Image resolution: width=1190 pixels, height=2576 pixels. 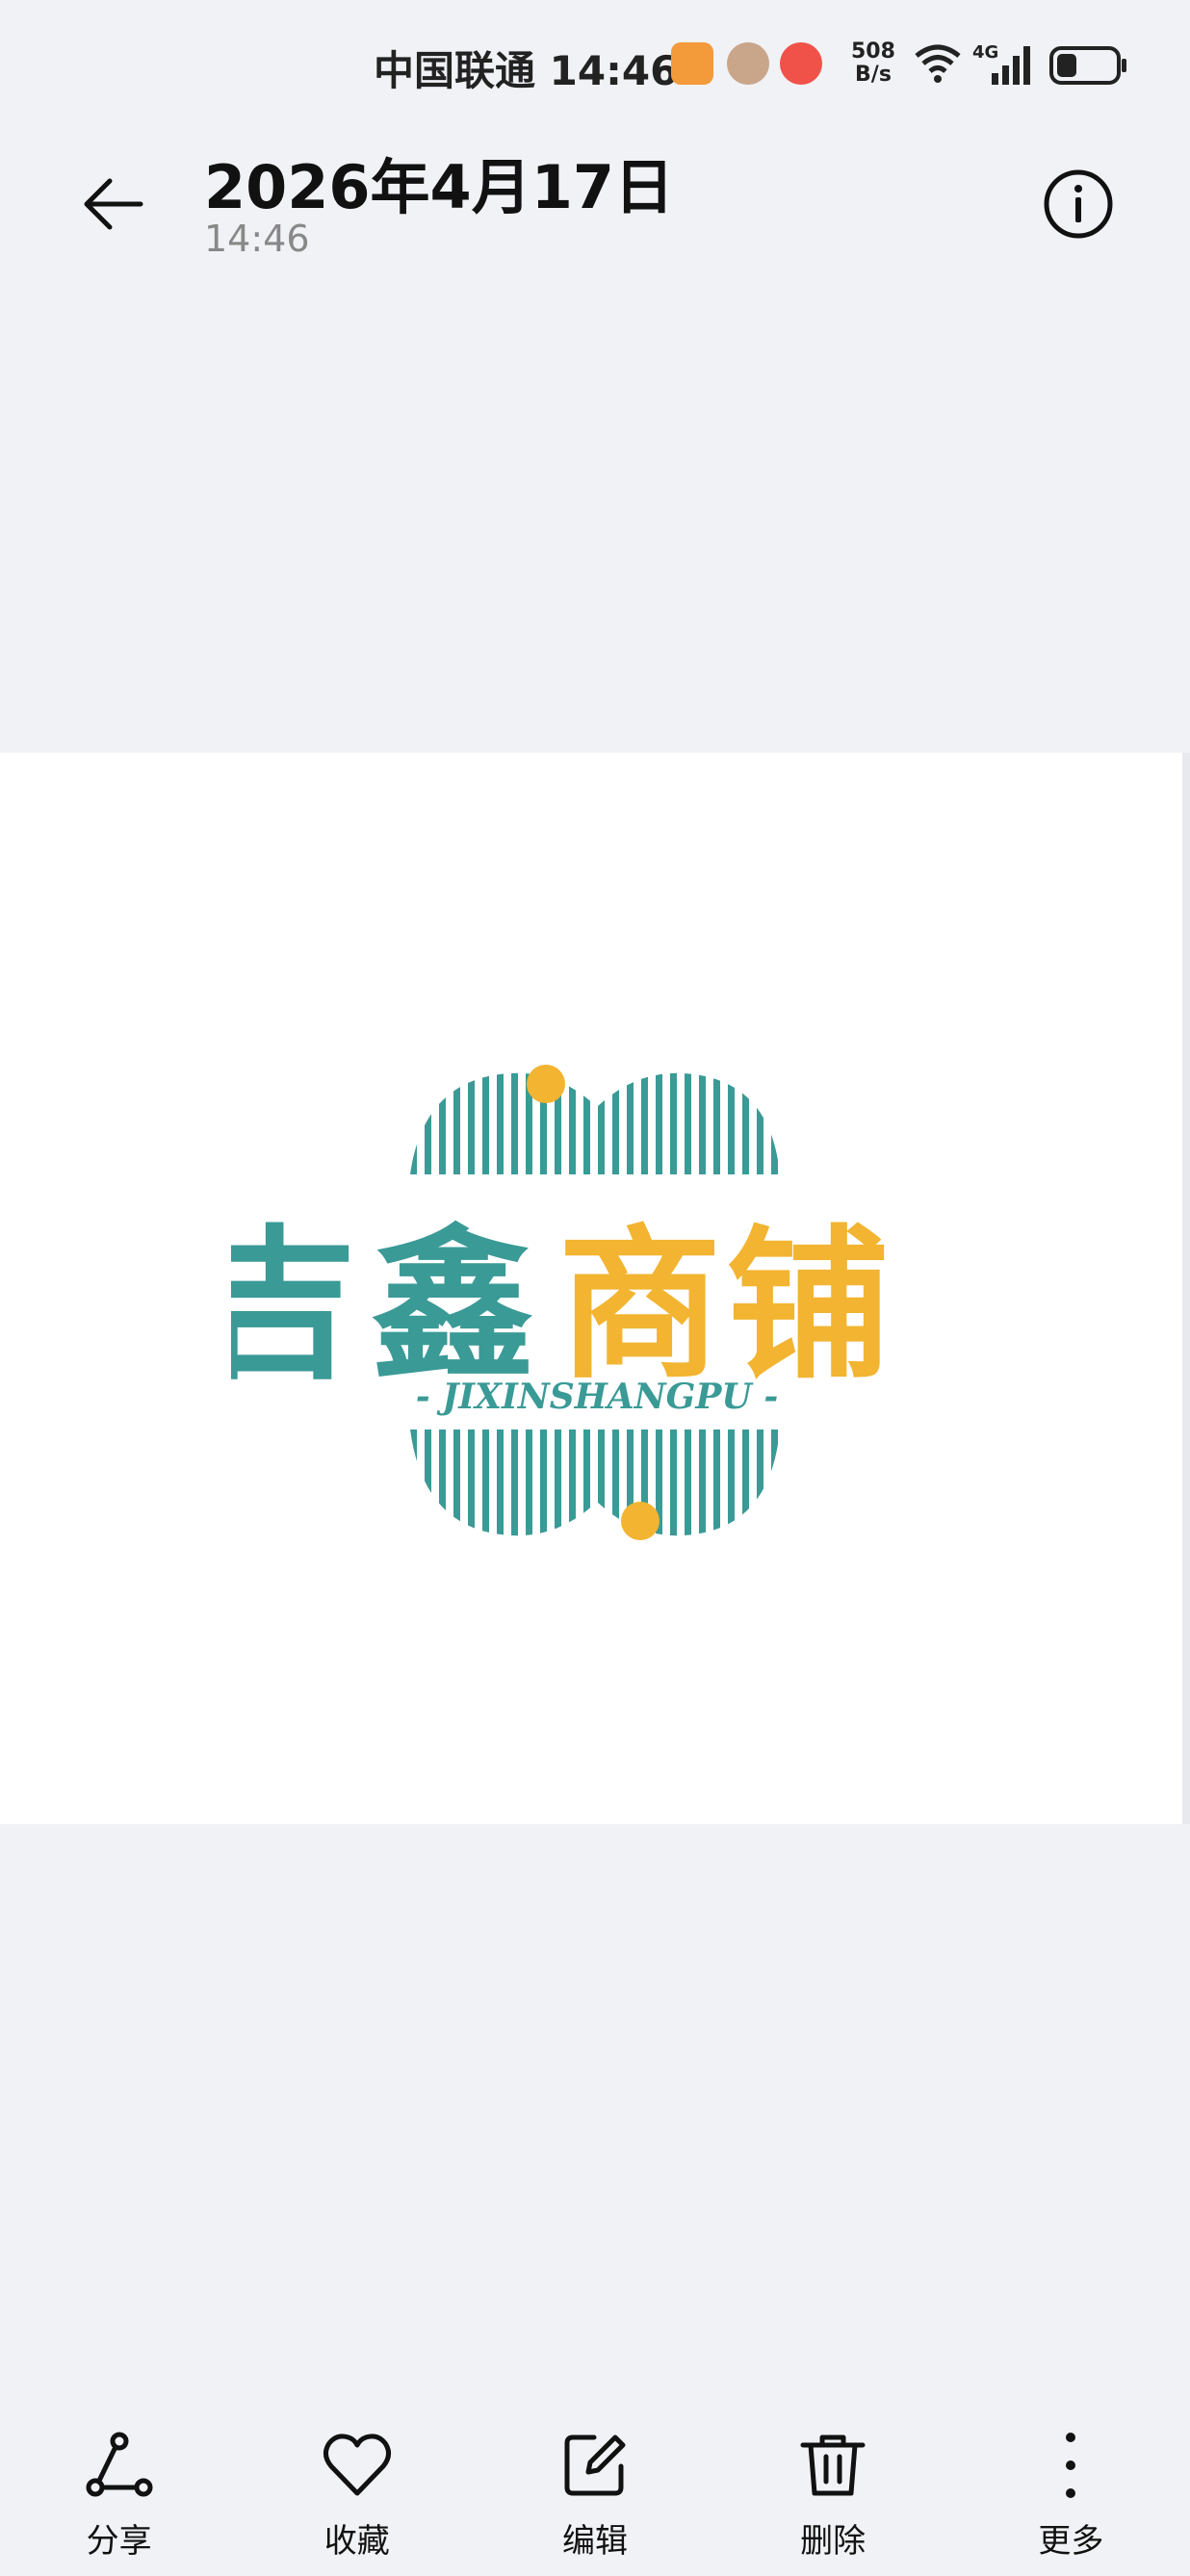 I want to click on signal-icon: 4G, so click(x=1001, y=64).